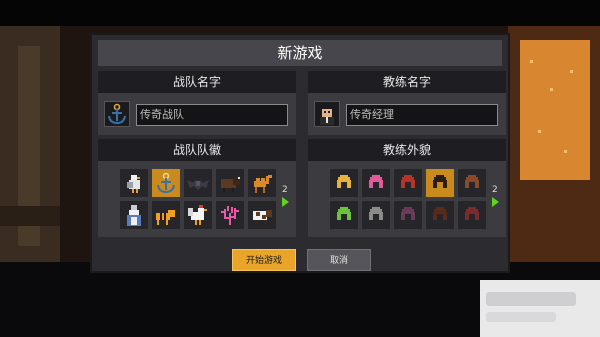 This screenshot has height=337, width=600. I want to click on logo-seagull, so click(134, 183).